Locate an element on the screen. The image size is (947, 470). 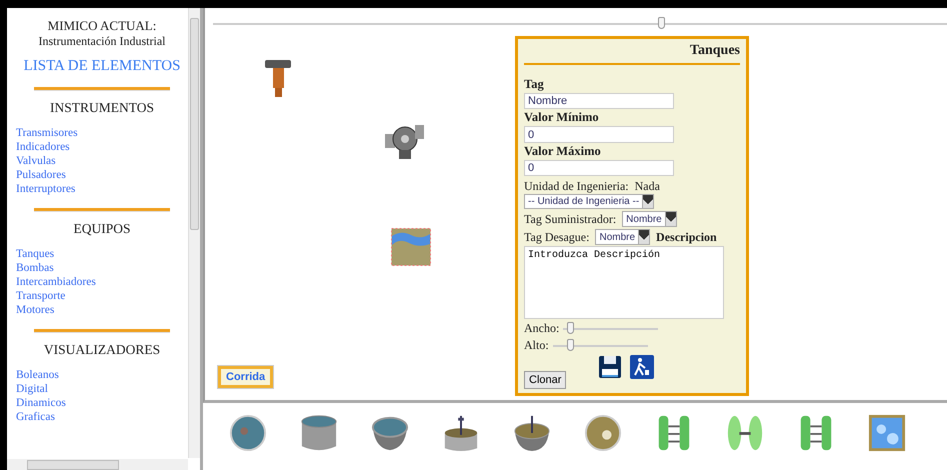
field-label: Tag Desague: is located at coordinates (557, 237).